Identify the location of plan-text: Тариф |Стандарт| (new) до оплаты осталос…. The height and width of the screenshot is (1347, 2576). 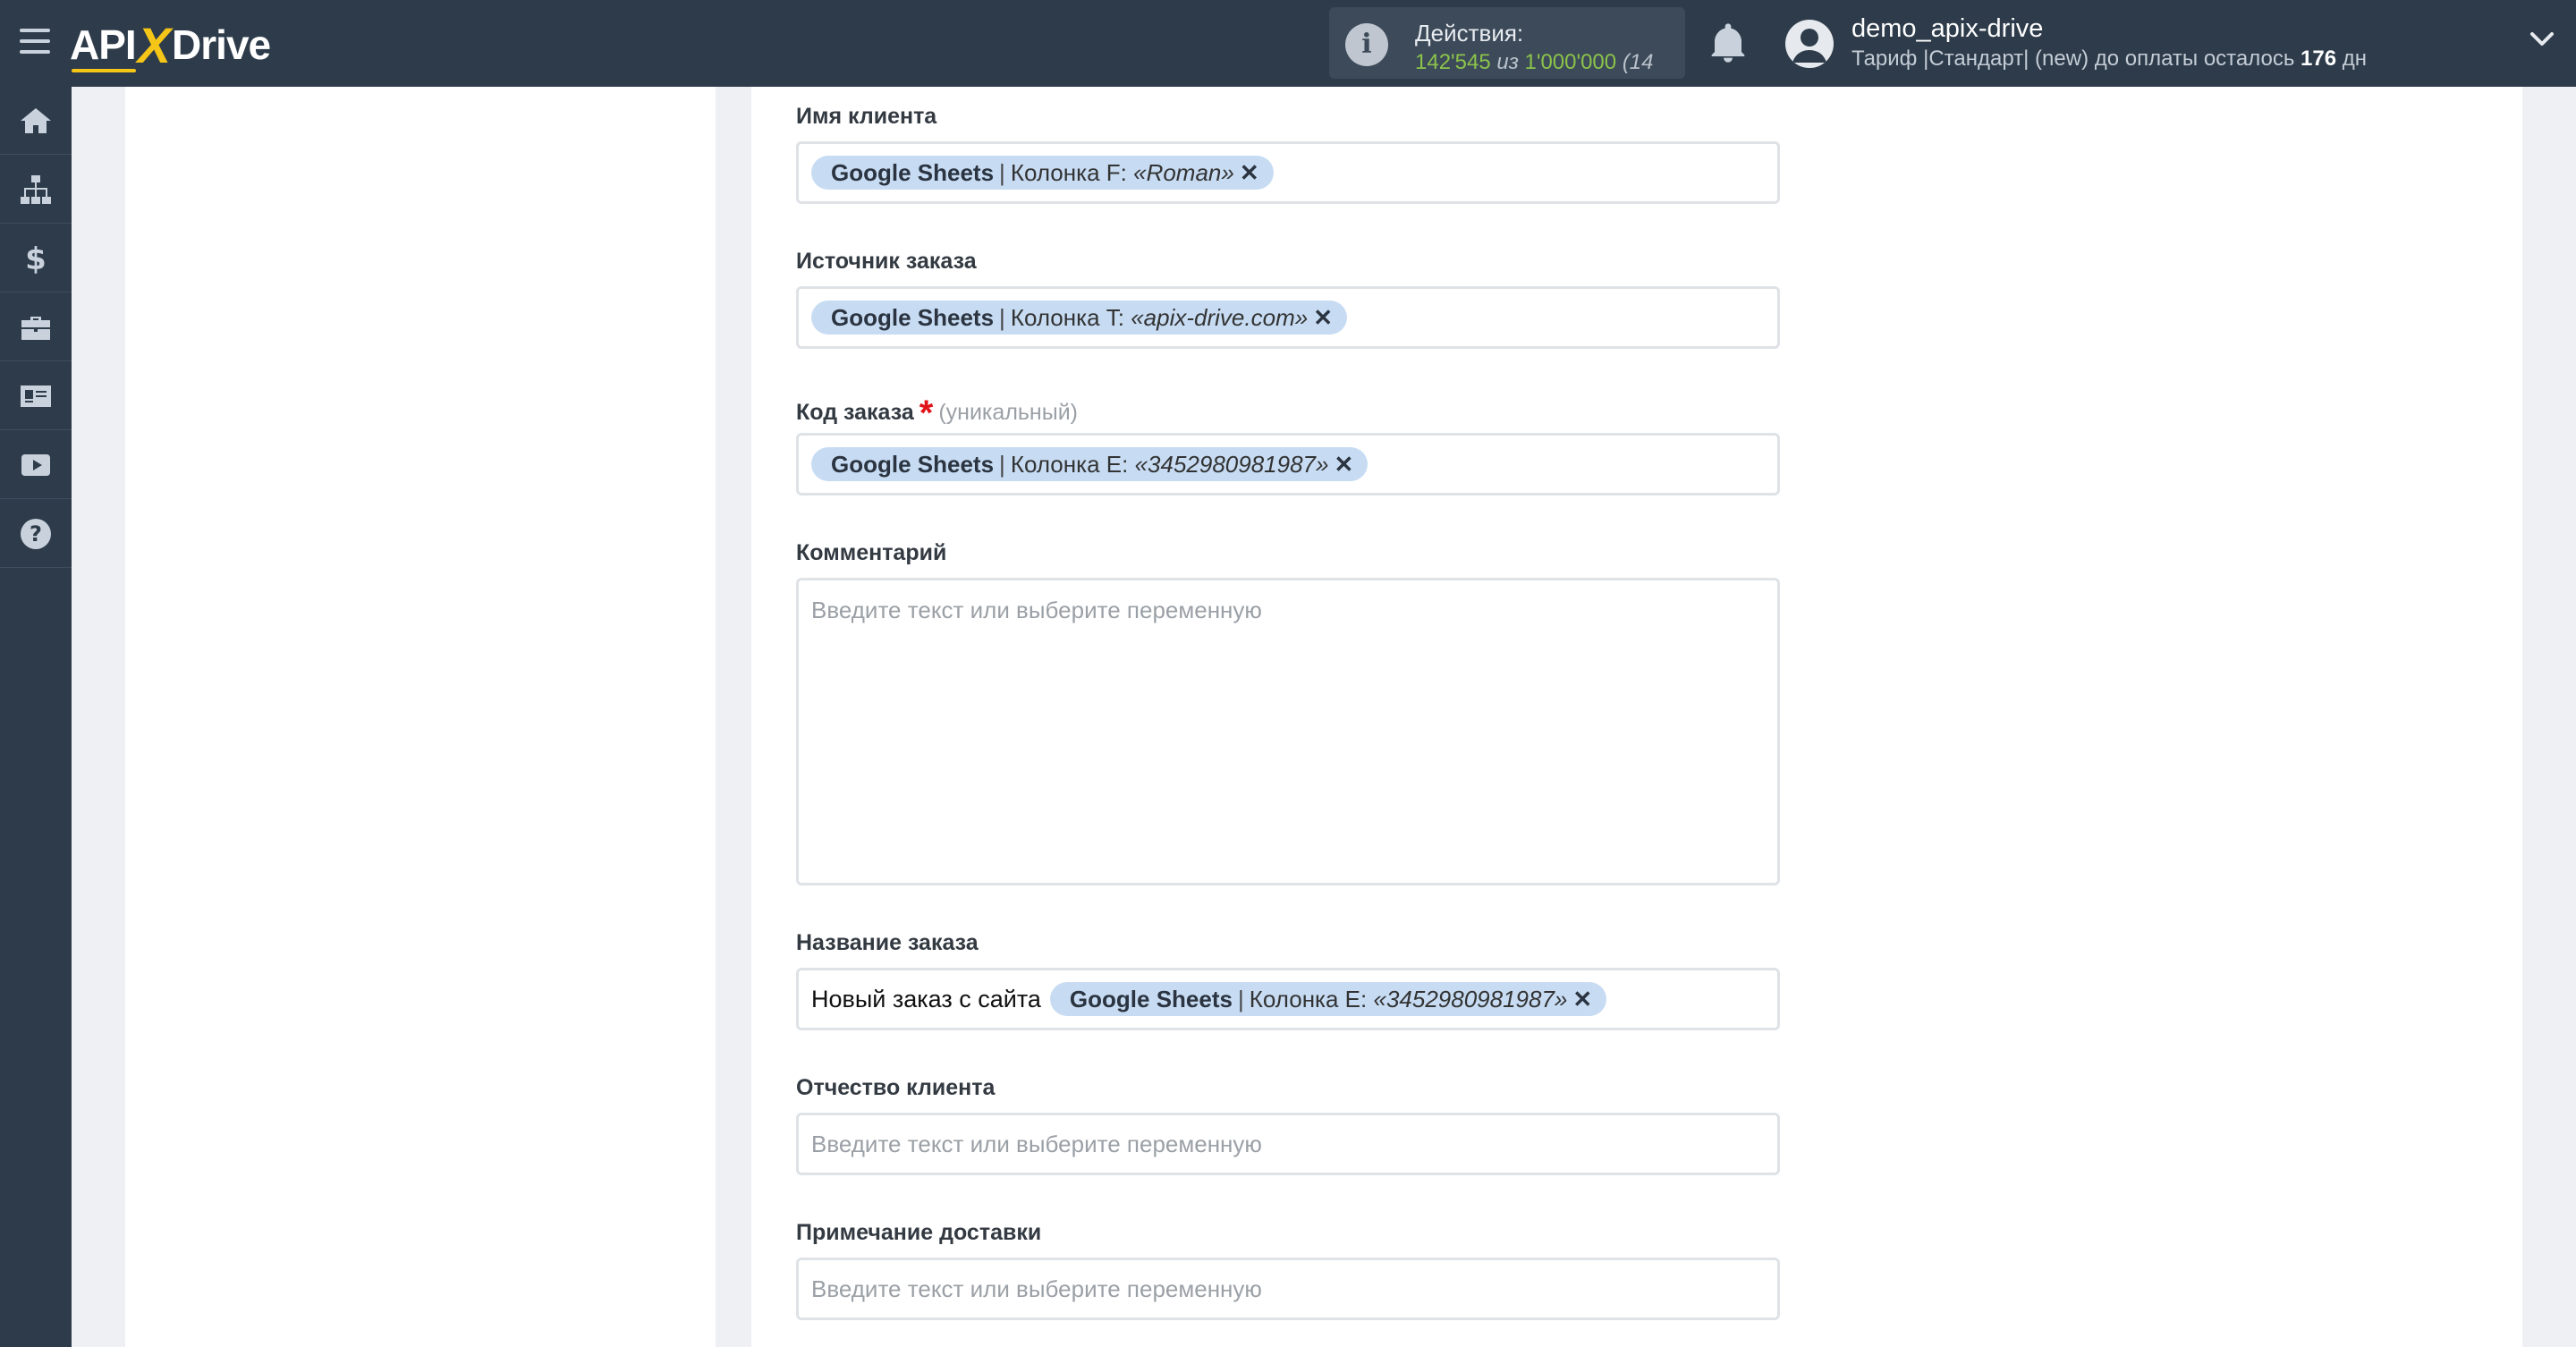
(2076, 59).